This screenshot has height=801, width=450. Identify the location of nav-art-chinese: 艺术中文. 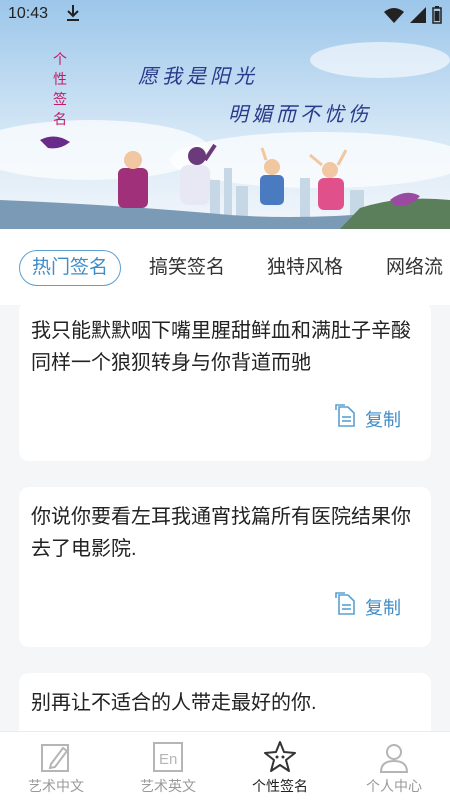
(56, 766).